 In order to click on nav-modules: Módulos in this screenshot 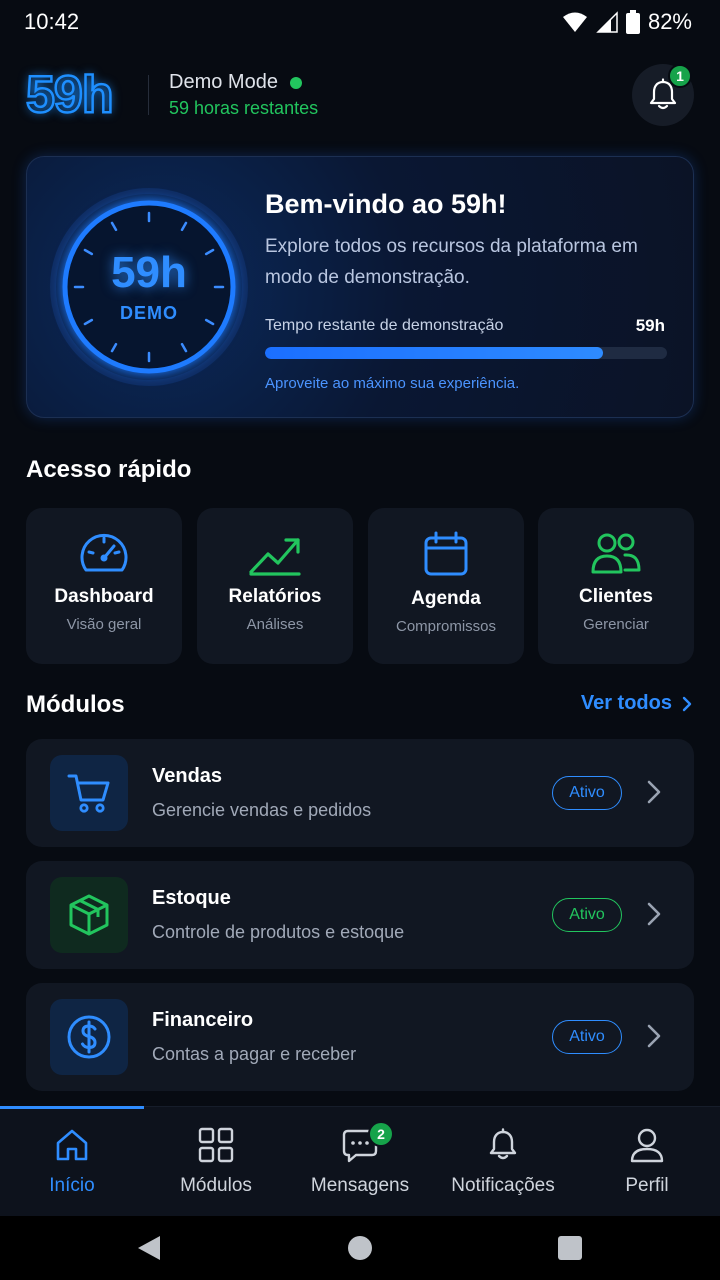, I will do `click(216, 1162)`.